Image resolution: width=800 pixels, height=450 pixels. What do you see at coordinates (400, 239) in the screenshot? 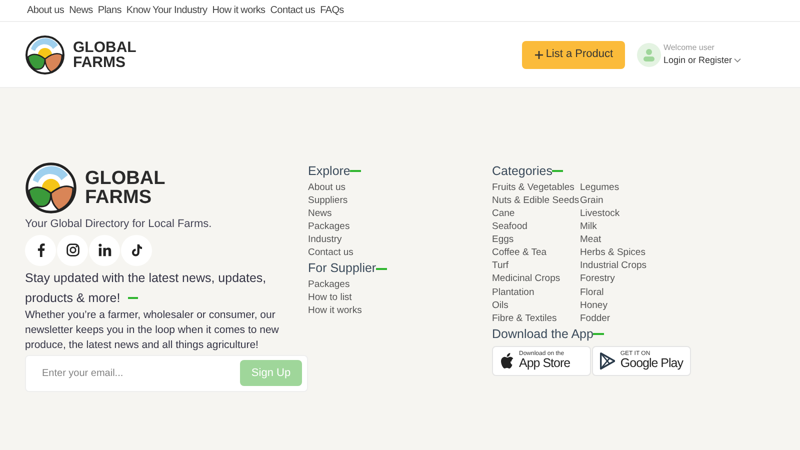
I see `footer-link: Industry` at bounding box center [400, 239].